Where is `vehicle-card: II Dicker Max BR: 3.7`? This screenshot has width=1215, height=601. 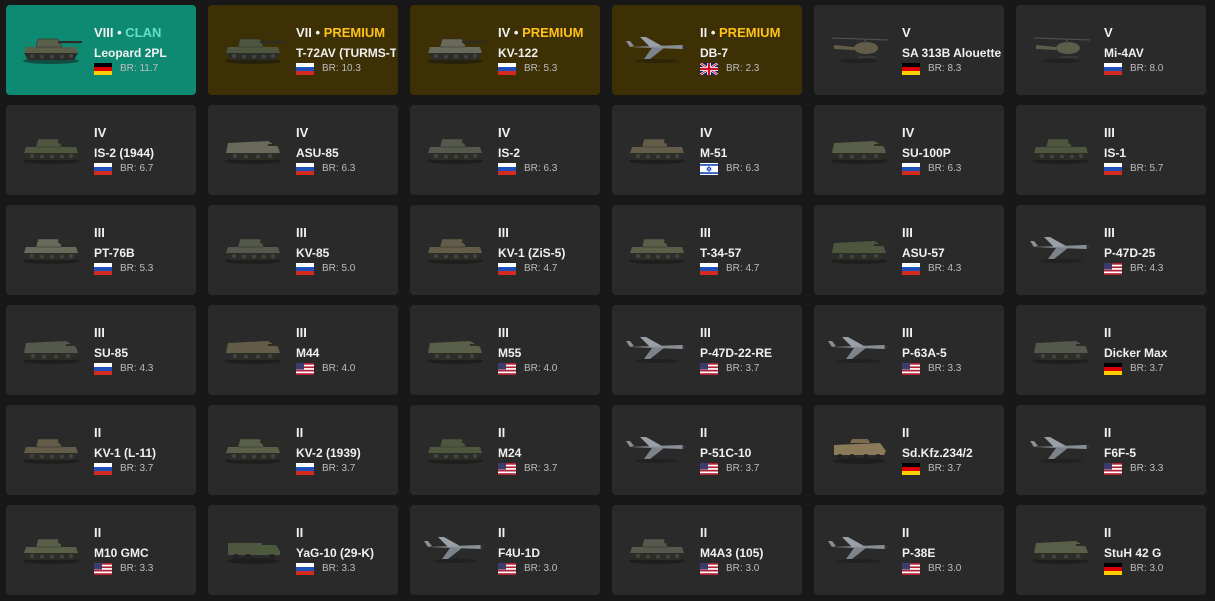 vehicle-card: II Dicker Max BR: 3.7 is located at coordinates (1111, 350).